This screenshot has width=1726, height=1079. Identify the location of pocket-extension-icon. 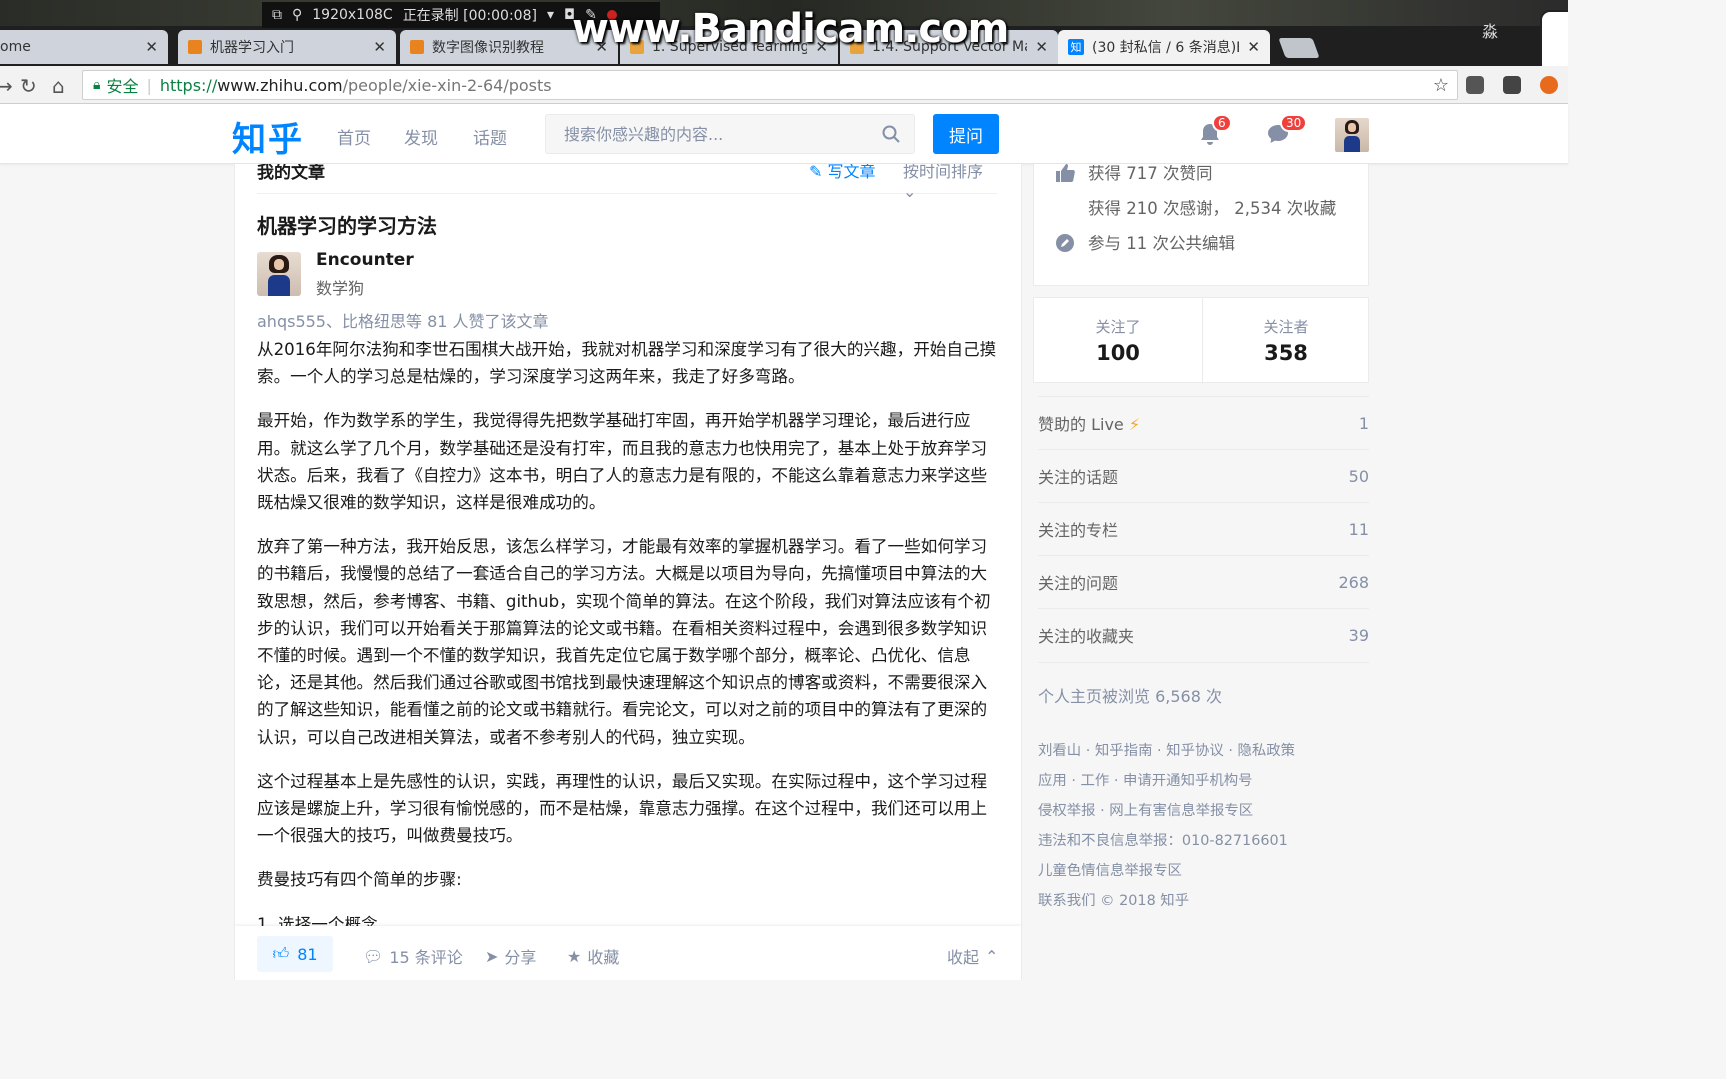
(1512, 85).